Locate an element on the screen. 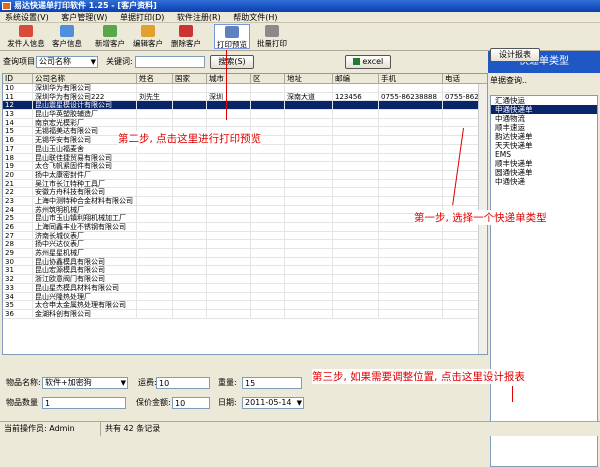 The height and width of the screenshot is (467, 600). date-picker: 2011-05-14 ▼ is located at coordinates (273, 403).